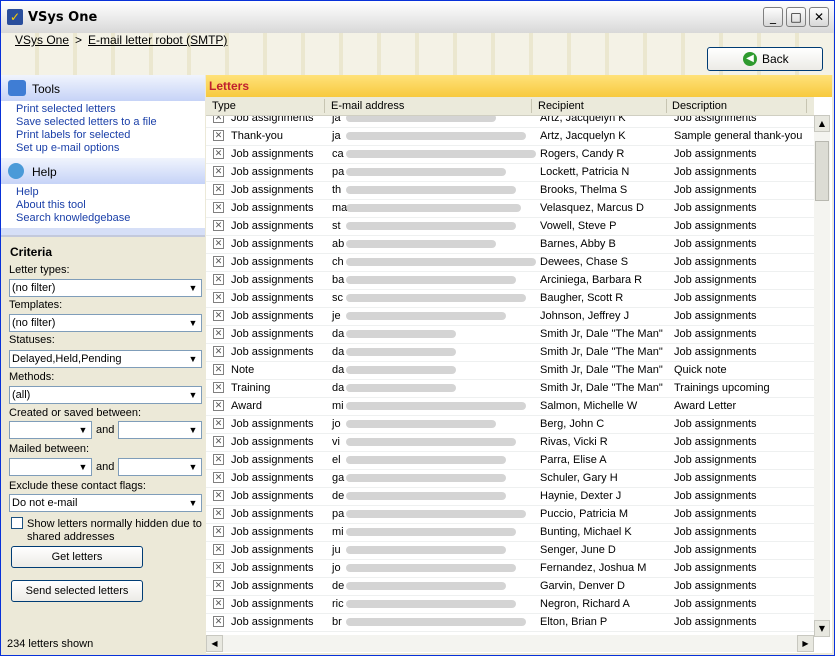 Image resolution: width=835 pixels, height=656 pixels. I want to click on print-selected-letters-link: Print selected letters, so click(110, 109).